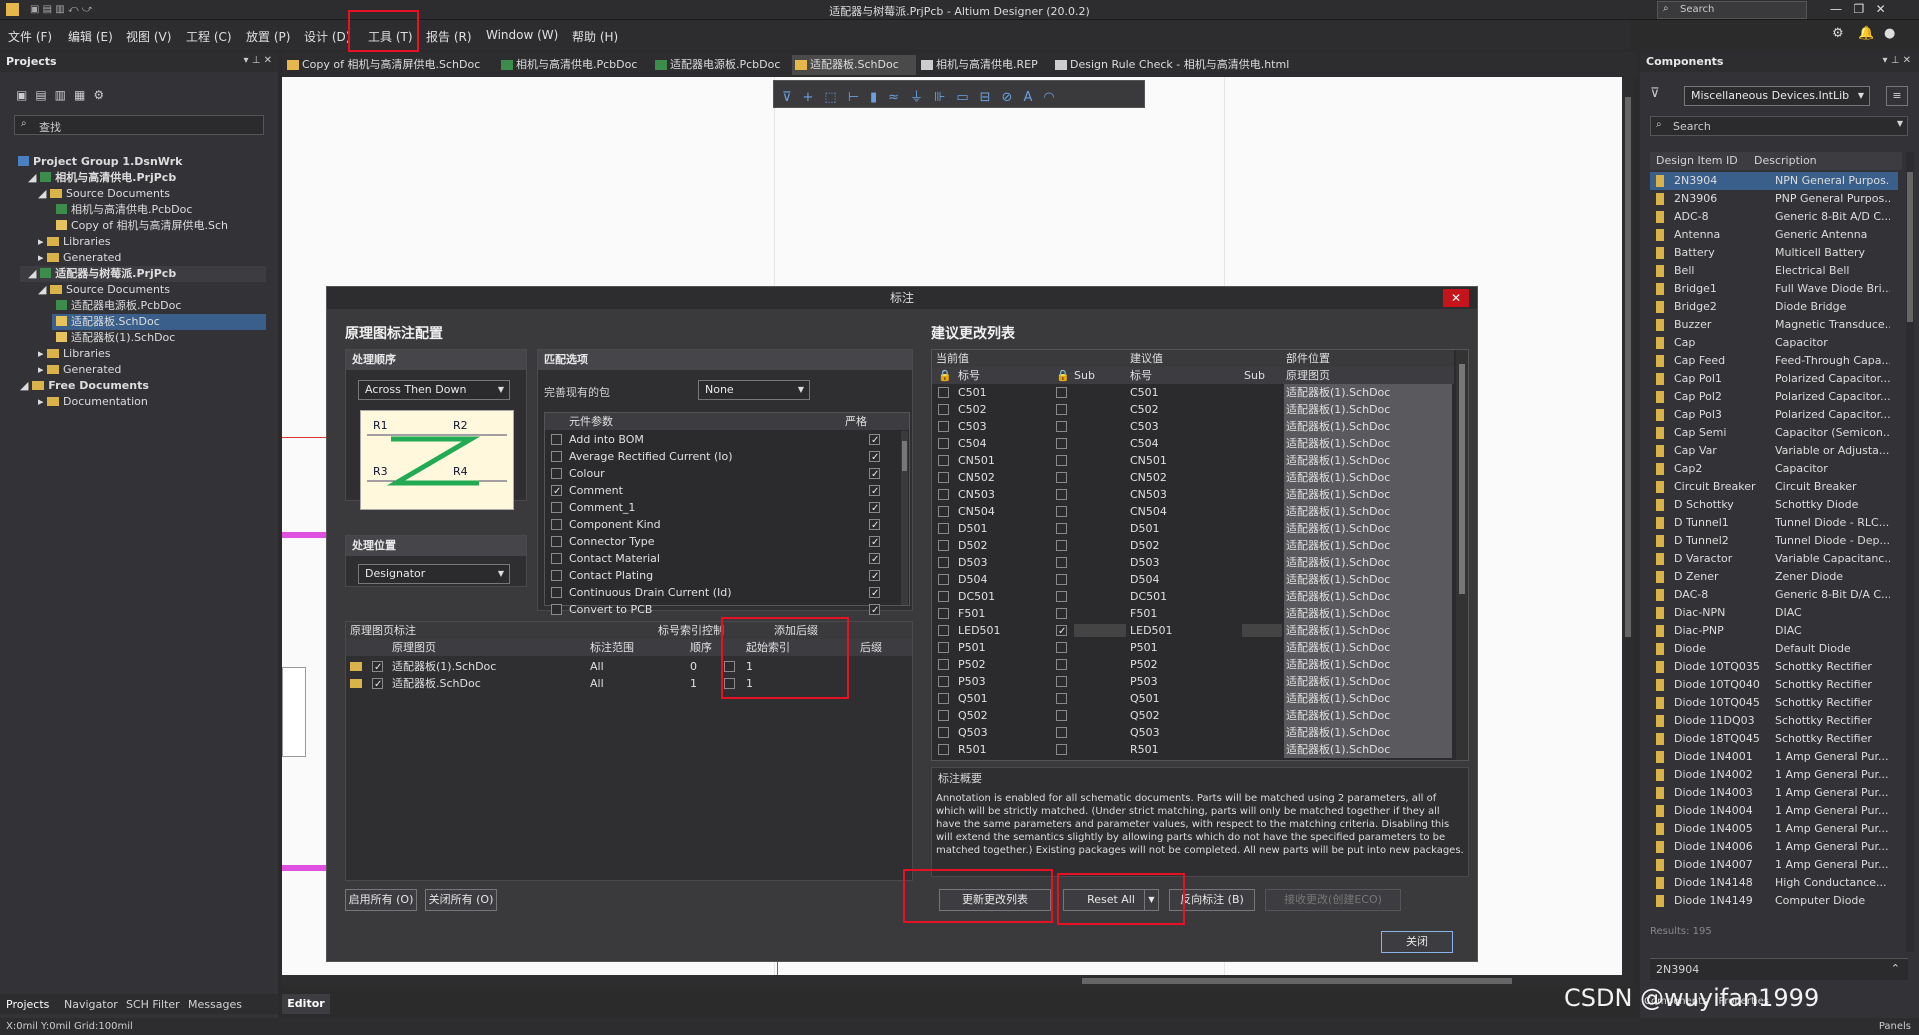 The width and height of the screenshot is (1919, 1035). What do you see at coordinates (693, 666) in the screenshot?
I see `sheet-order: 0` at bounding box center [693, 666].